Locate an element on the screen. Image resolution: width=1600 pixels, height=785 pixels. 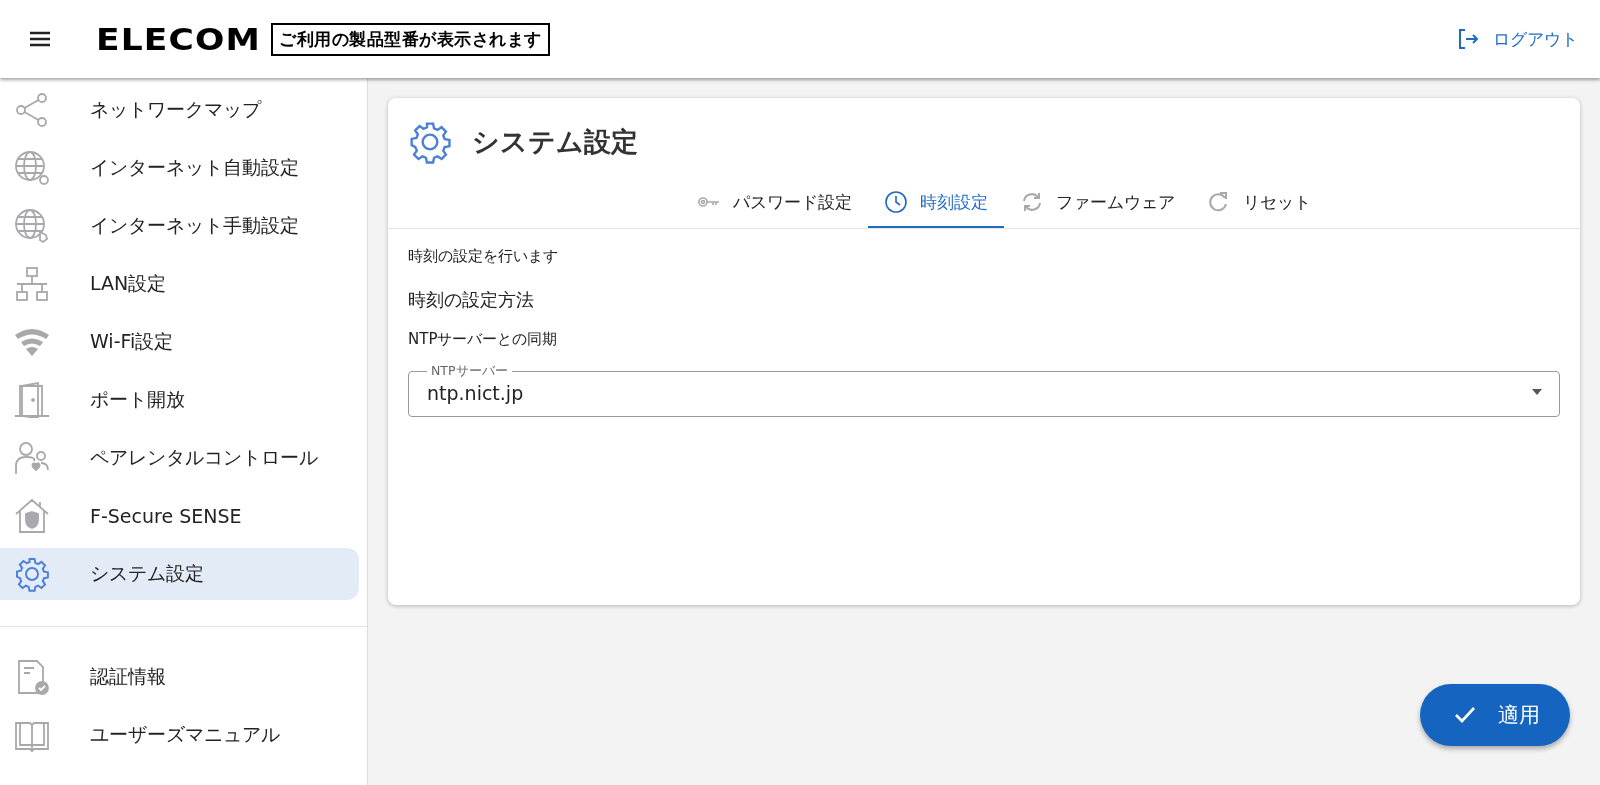
ntp-server-dropdown: NTPサーバー ntp.nict.jp is located at coordinates (984, 390).